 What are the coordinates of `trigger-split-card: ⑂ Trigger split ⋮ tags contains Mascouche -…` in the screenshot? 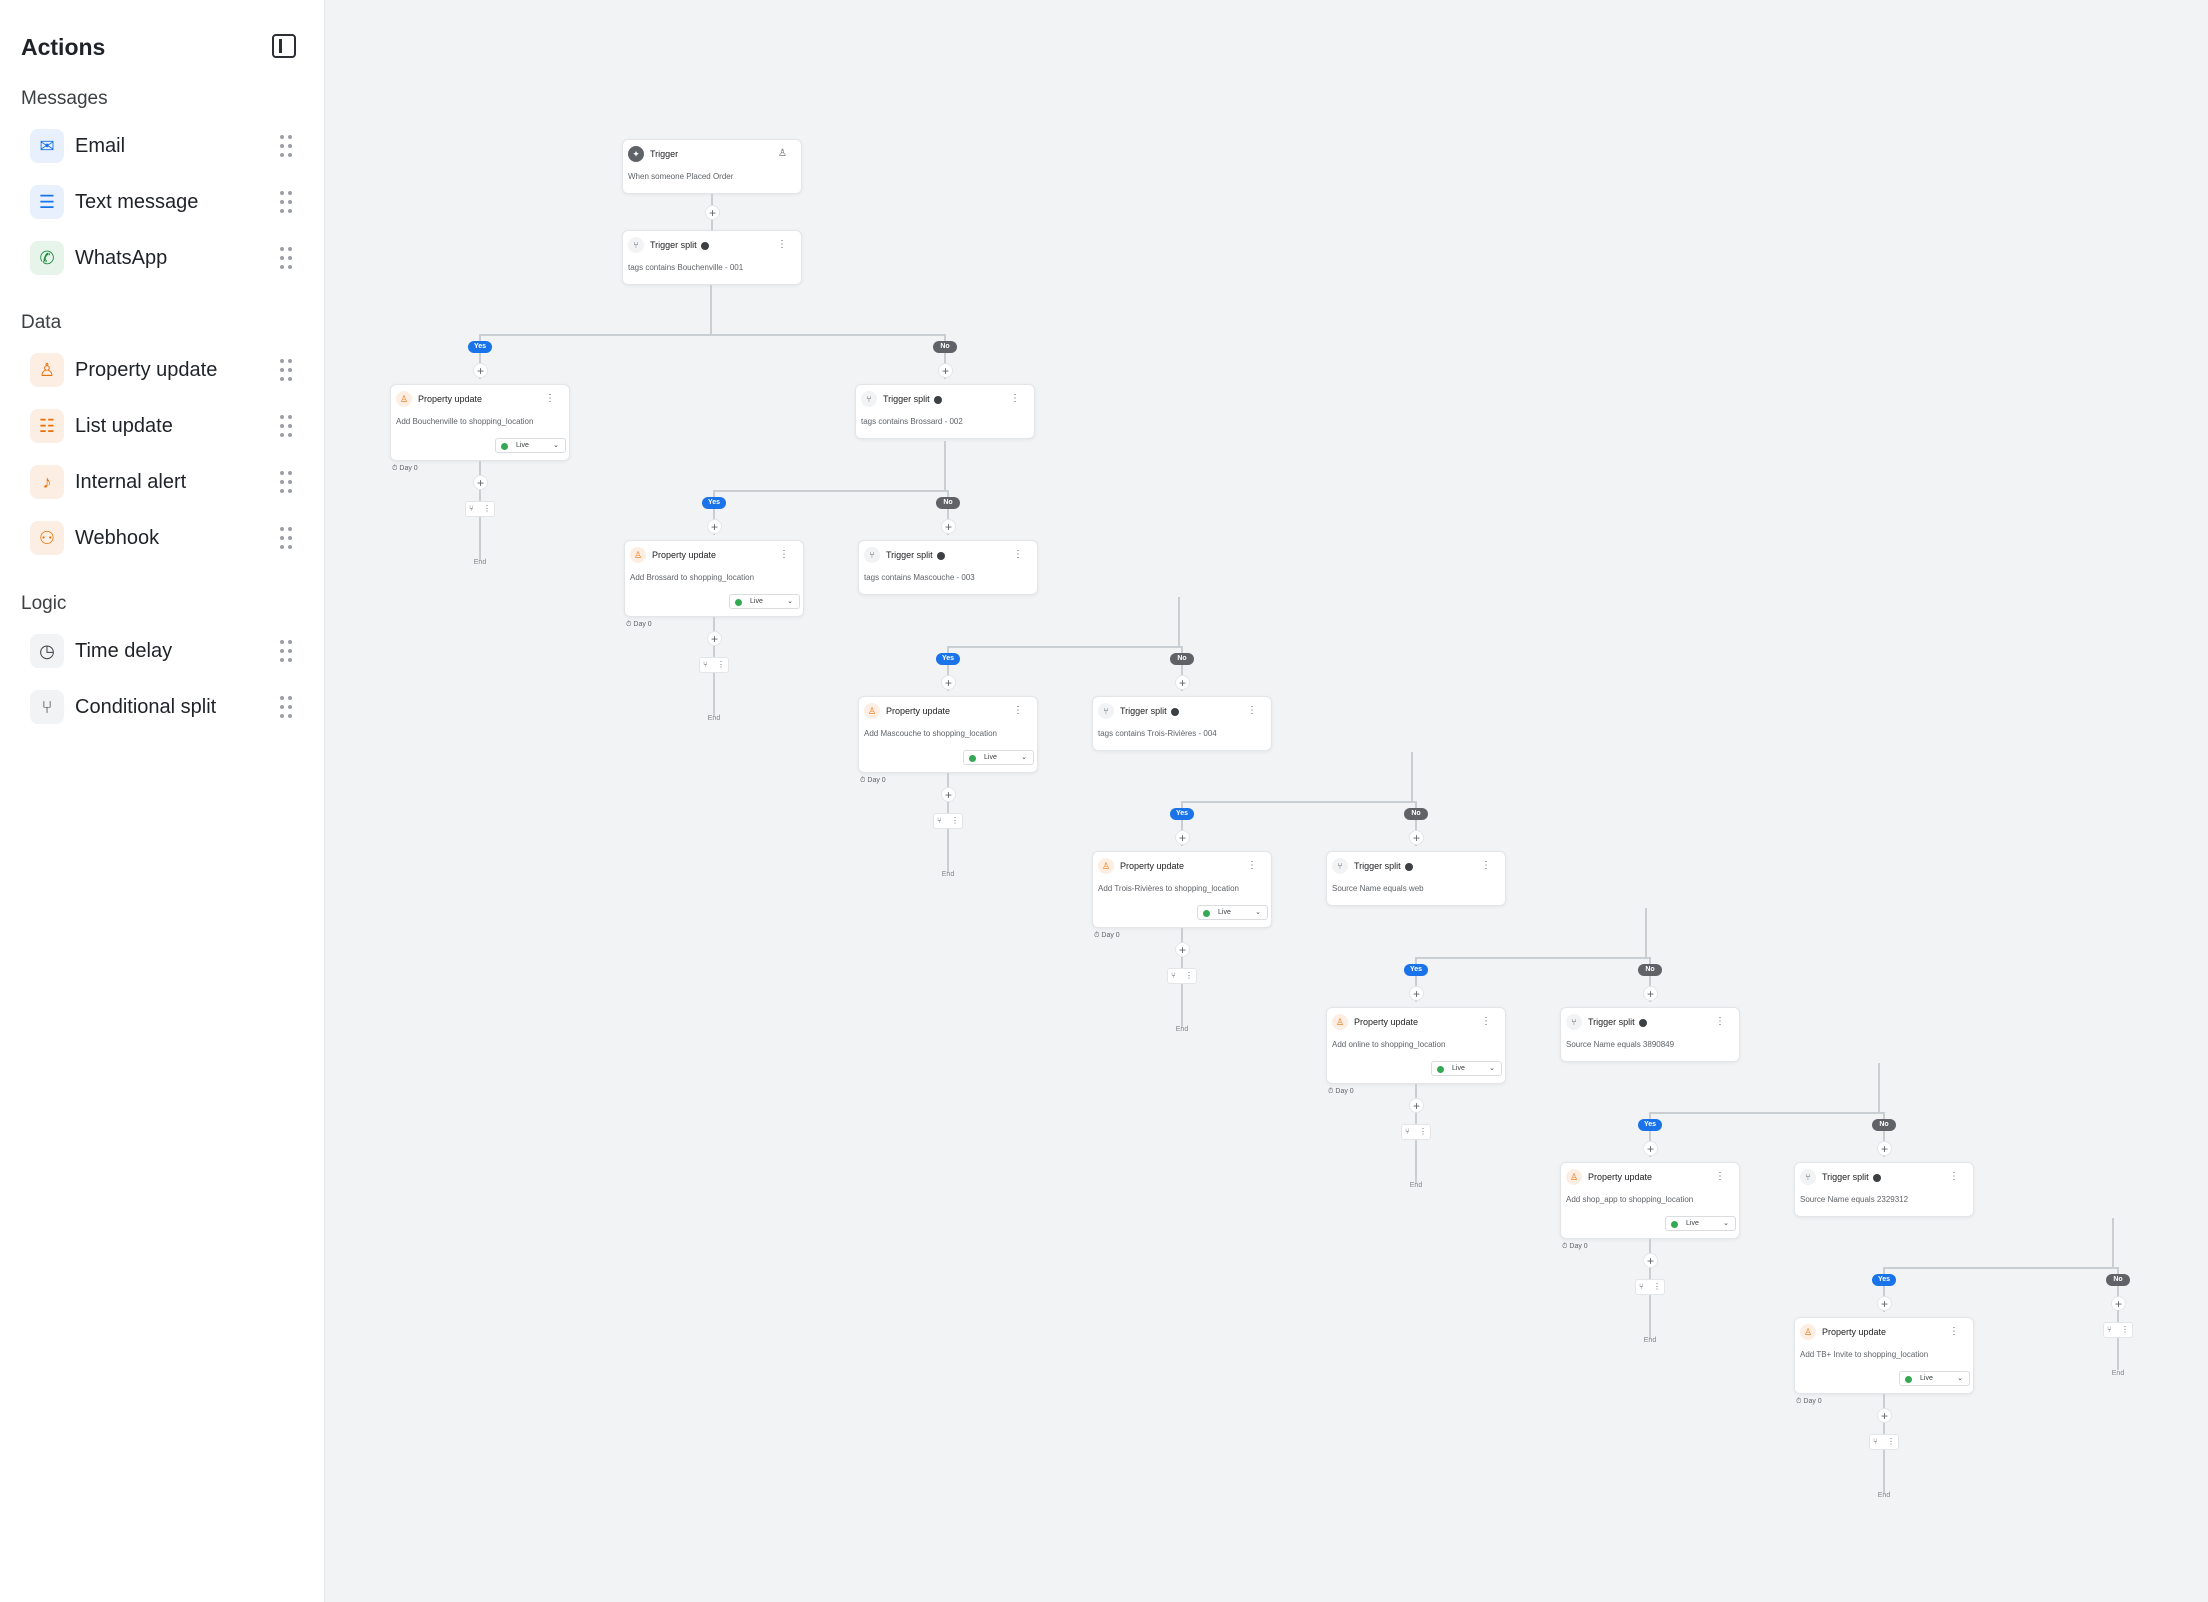 It's located at (948, 567).